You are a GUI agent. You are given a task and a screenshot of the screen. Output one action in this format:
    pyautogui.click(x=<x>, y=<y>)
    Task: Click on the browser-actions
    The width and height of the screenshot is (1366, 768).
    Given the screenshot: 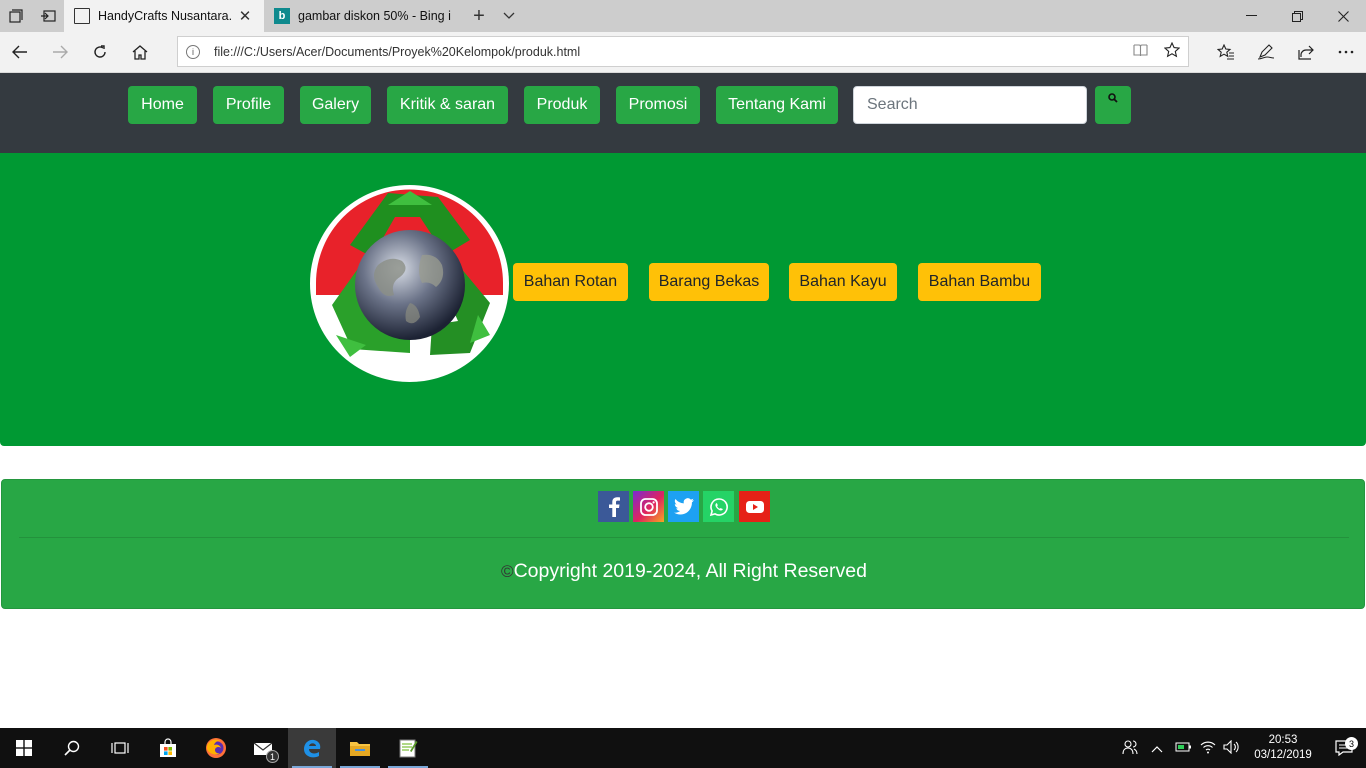 What is the action you would take?
    pyautogui.click(x=1286, y=52)
    